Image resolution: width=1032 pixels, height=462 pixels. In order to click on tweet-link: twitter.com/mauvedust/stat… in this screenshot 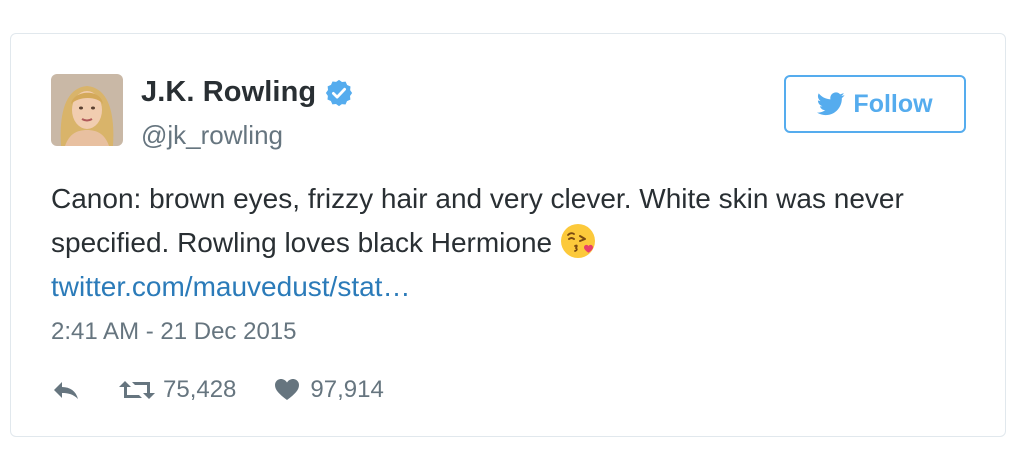, I will do `click(511, 287)`.